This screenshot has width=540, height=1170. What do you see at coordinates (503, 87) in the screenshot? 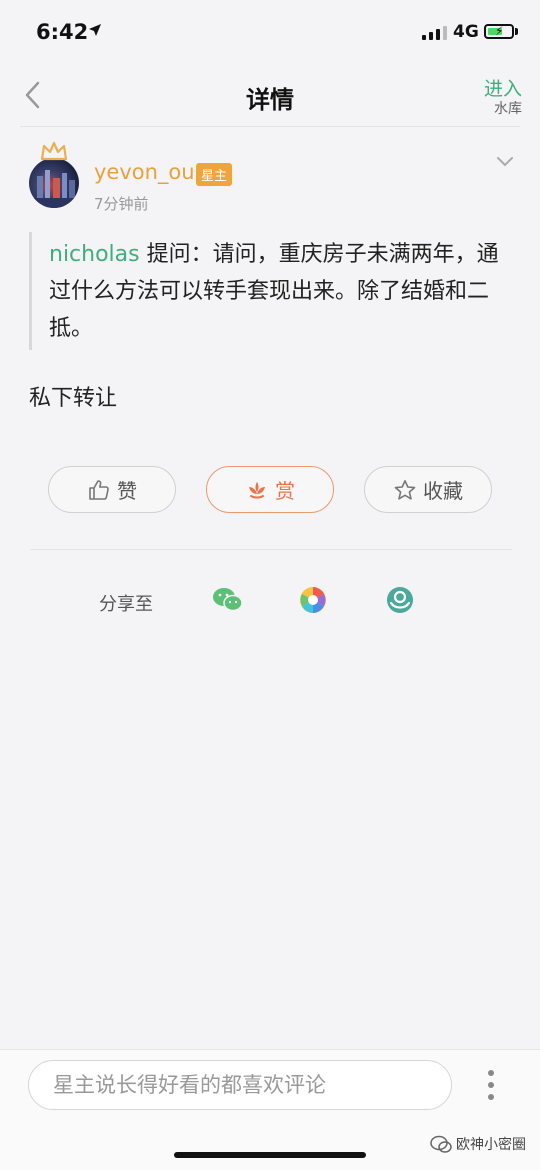
I see `enter-button: 进入` at bounding box center [503, 87].